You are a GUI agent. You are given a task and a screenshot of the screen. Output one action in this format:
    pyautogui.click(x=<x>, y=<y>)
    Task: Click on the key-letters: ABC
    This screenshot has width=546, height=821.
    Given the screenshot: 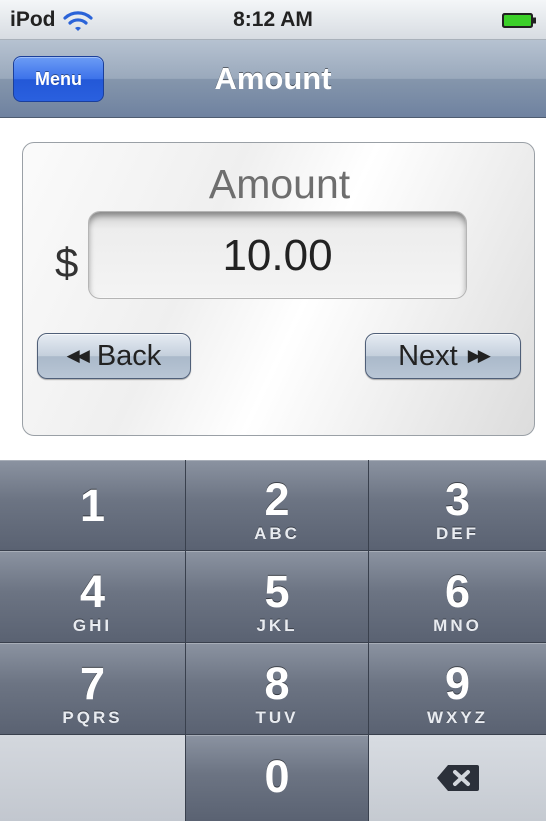 What is the action you would take?
    pyautogui.click(x=277, y=533)
    